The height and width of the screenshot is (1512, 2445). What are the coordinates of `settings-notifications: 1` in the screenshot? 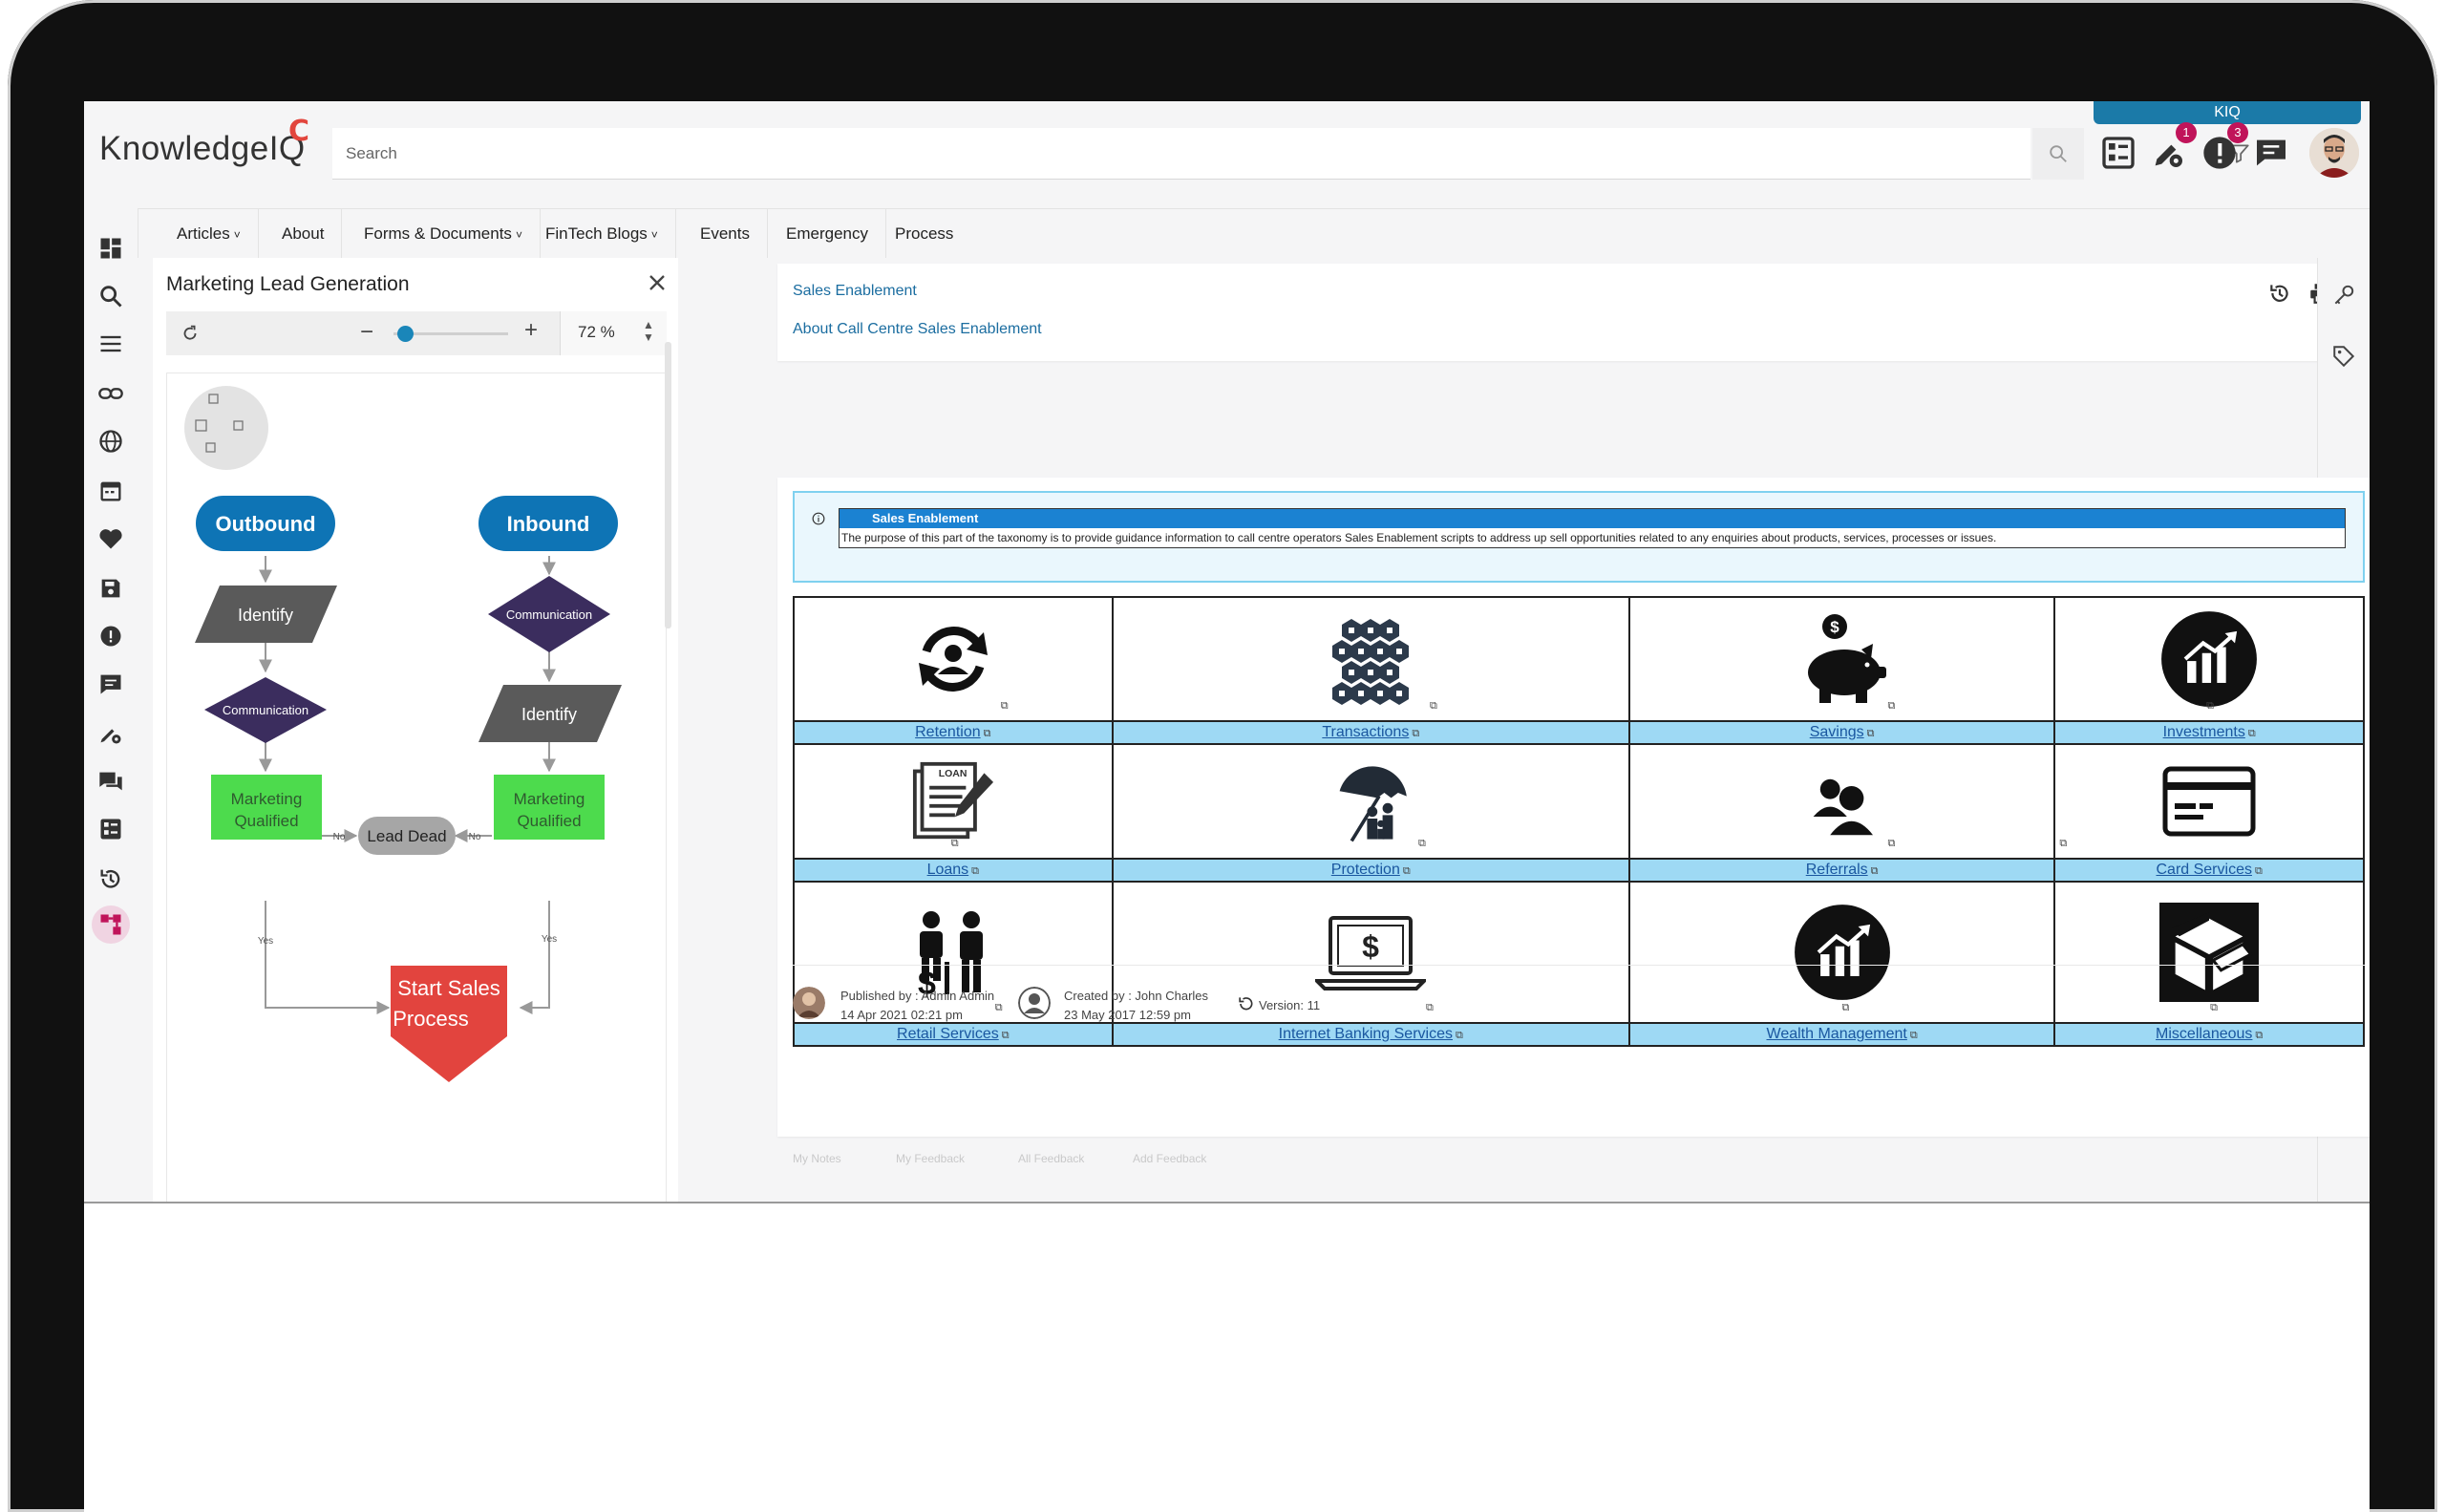 It's located at (2173, 147).